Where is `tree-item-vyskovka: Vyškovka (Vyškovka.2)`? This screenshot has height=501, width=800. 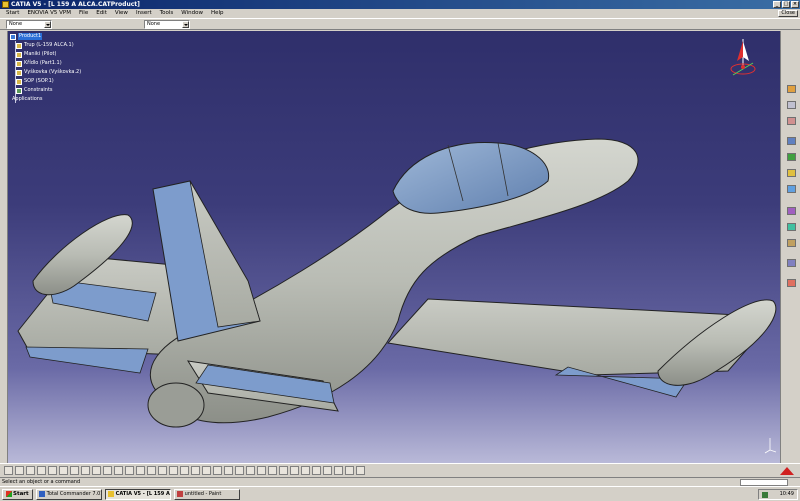
tree-item-vyskovka: Vyškovka (Vyškovka.2) is located at coordinates (48, 72).